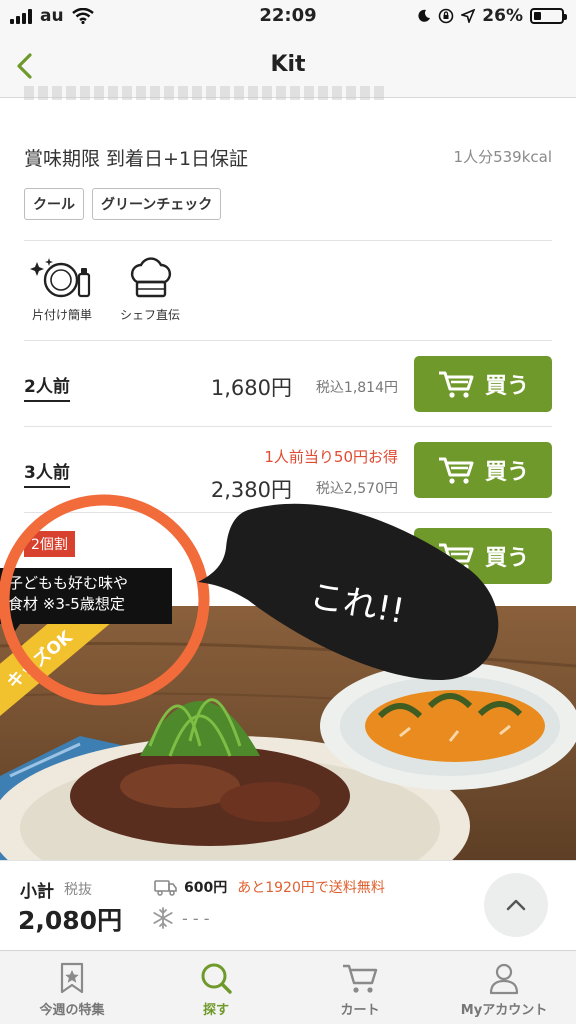 This screenshot has height=1024, width=576. Describe the element at coordinates (165, 888) in the screenshot. I see `truck-icon` at that location.